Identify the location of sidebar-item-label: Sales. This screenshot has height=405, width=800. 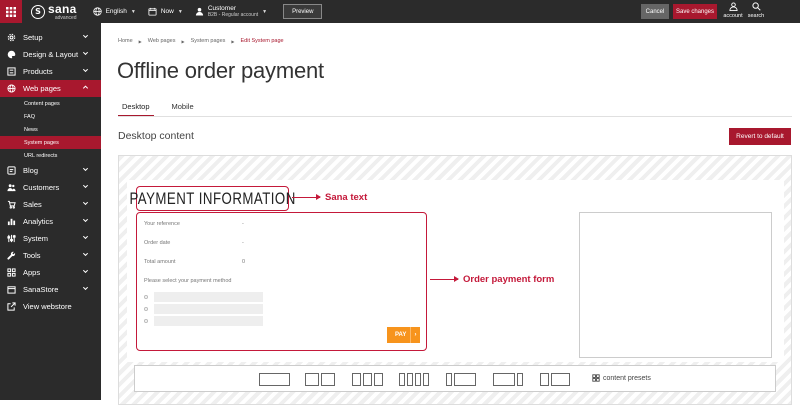
(32, 204).